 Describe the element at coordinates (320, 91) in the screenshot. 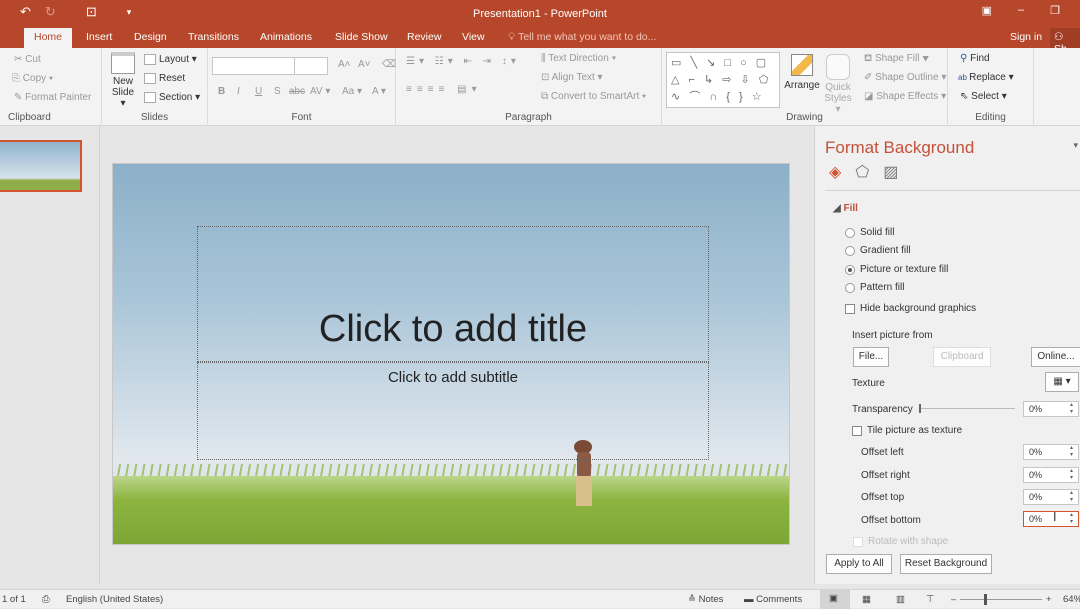

I see `character-spacing-button: AV ▾` at that location.